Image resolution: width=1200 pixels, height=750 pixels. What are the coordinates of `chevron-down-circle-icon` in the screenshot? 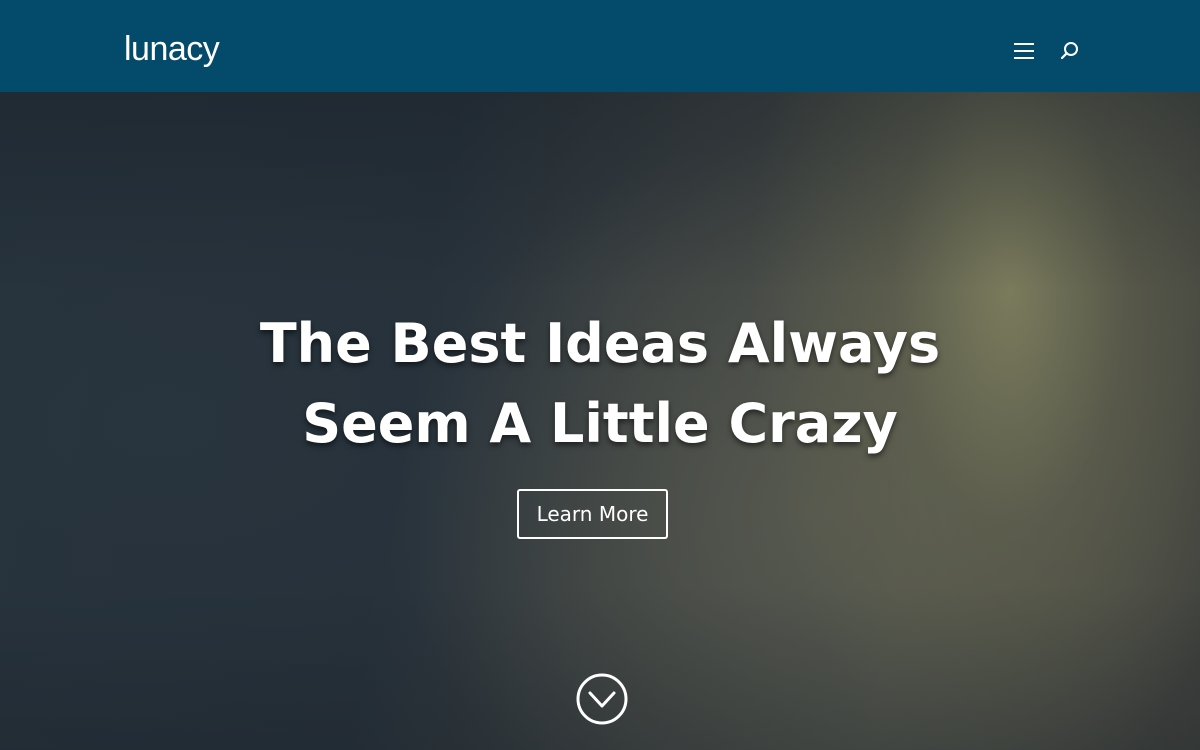 It's located at (602, 699).